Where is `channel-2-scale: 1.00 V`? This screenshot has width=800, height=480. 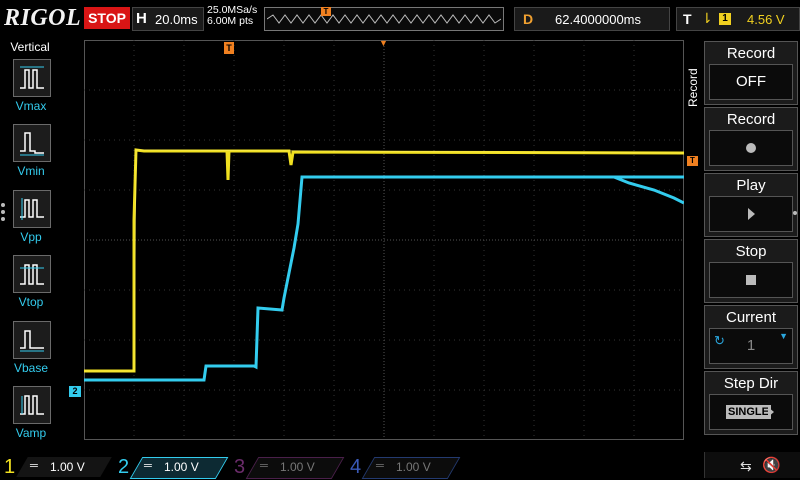
channel-2-scale: 1.00 V is located at coordinates (181, 467).